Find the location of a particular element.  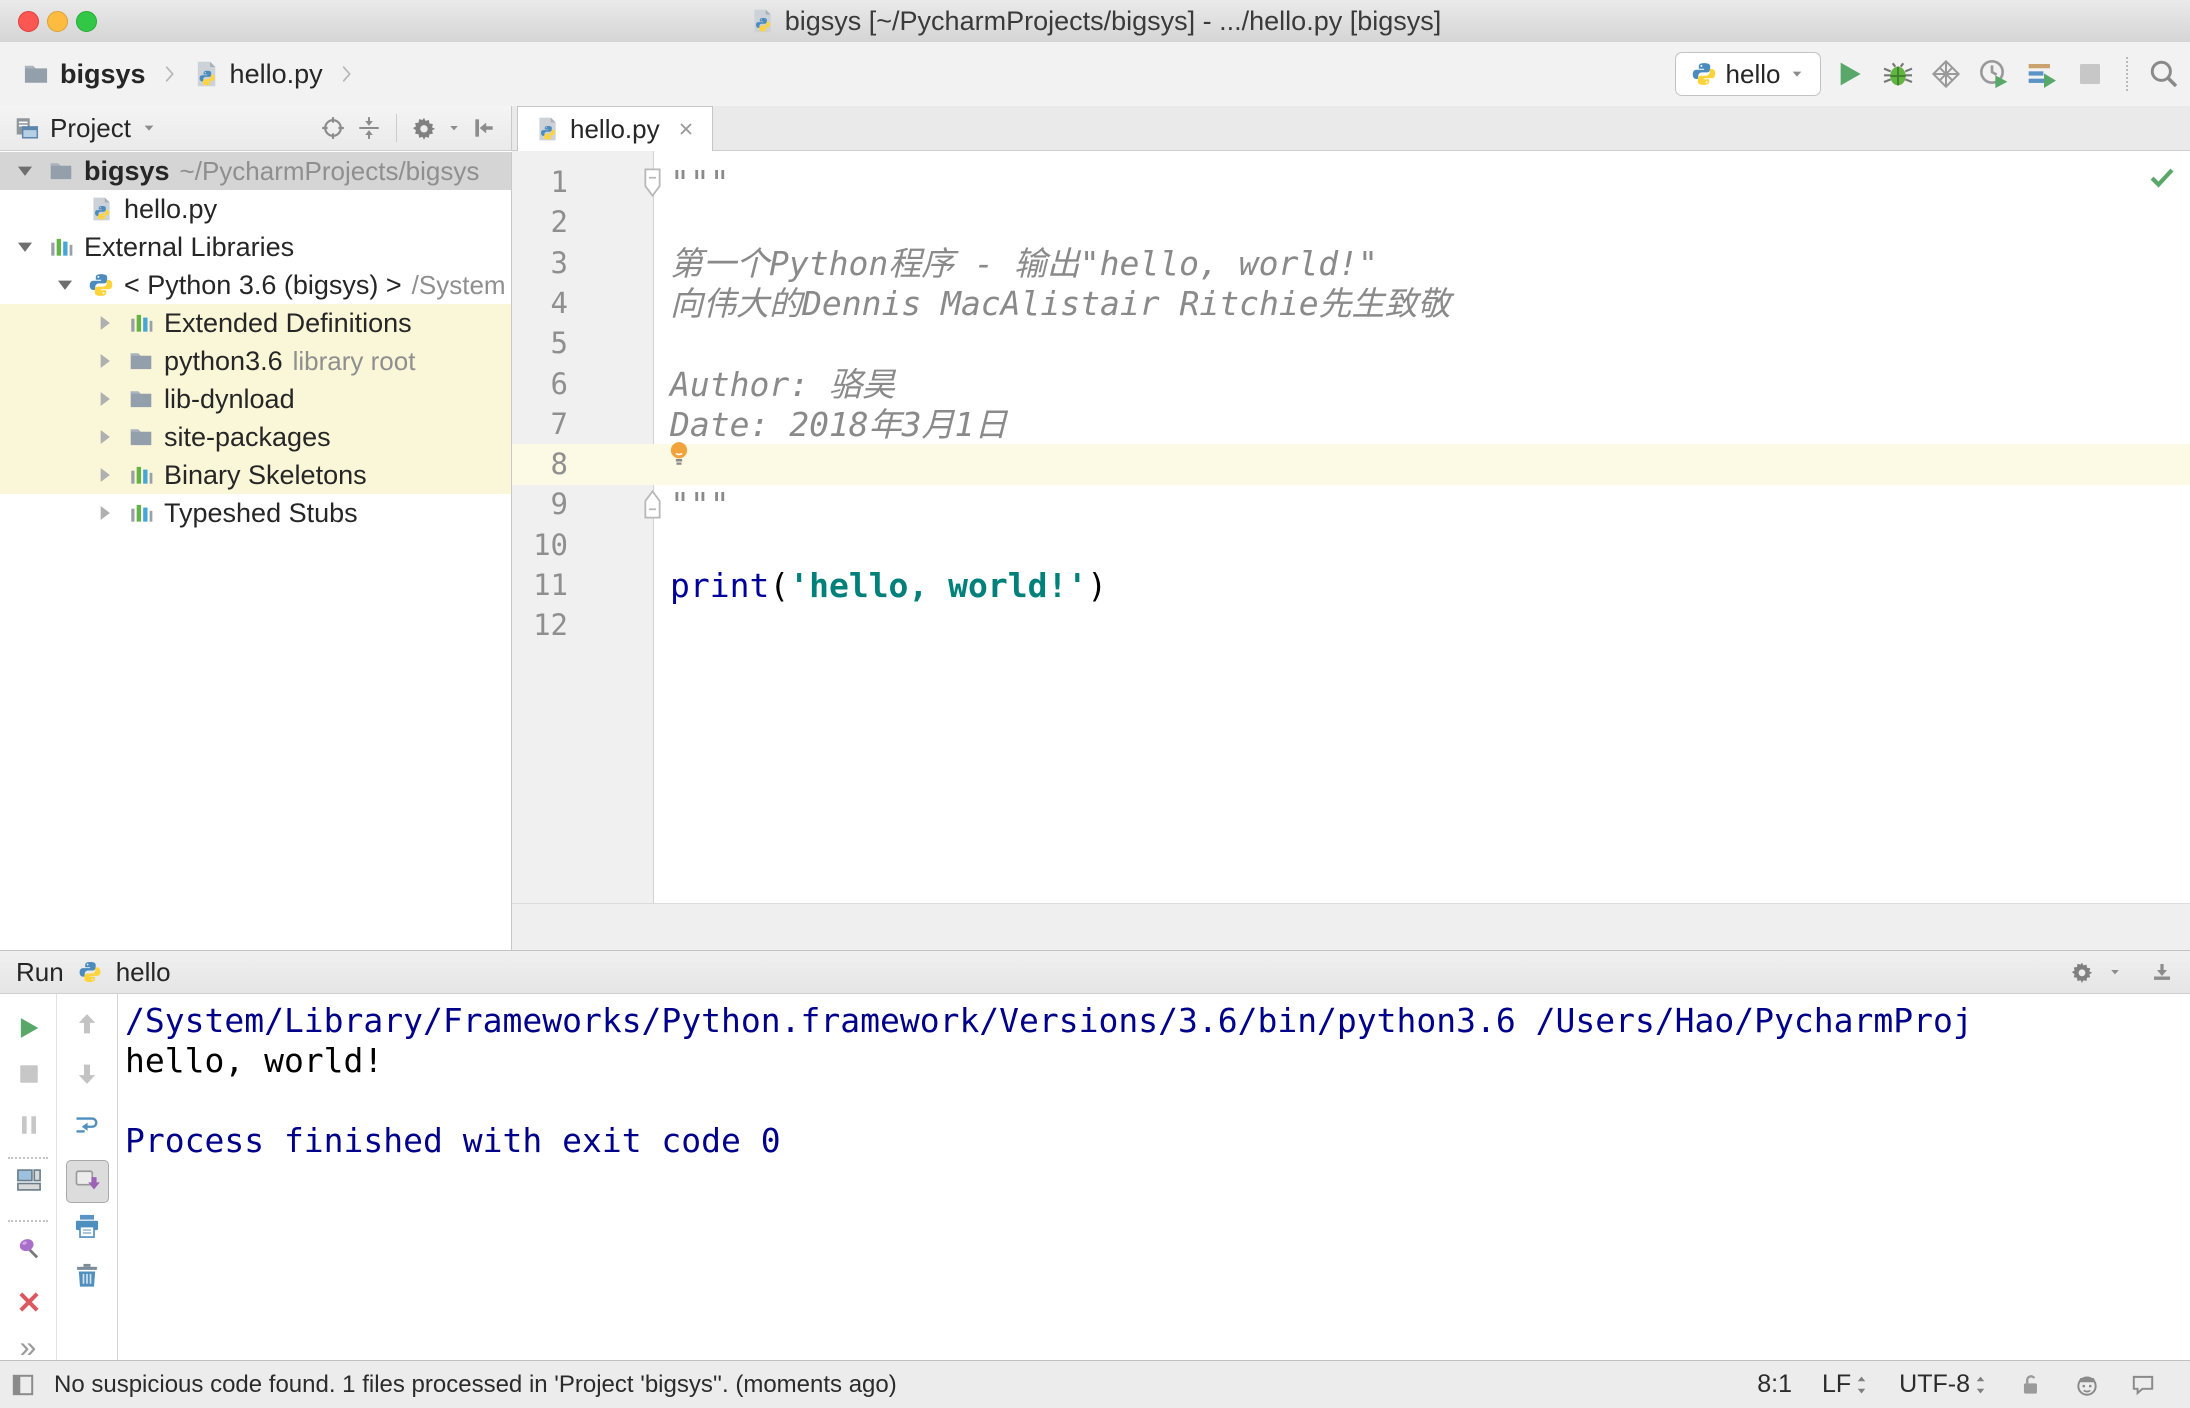

readonly-lock-icon is located at coordinates (2031, 1385).